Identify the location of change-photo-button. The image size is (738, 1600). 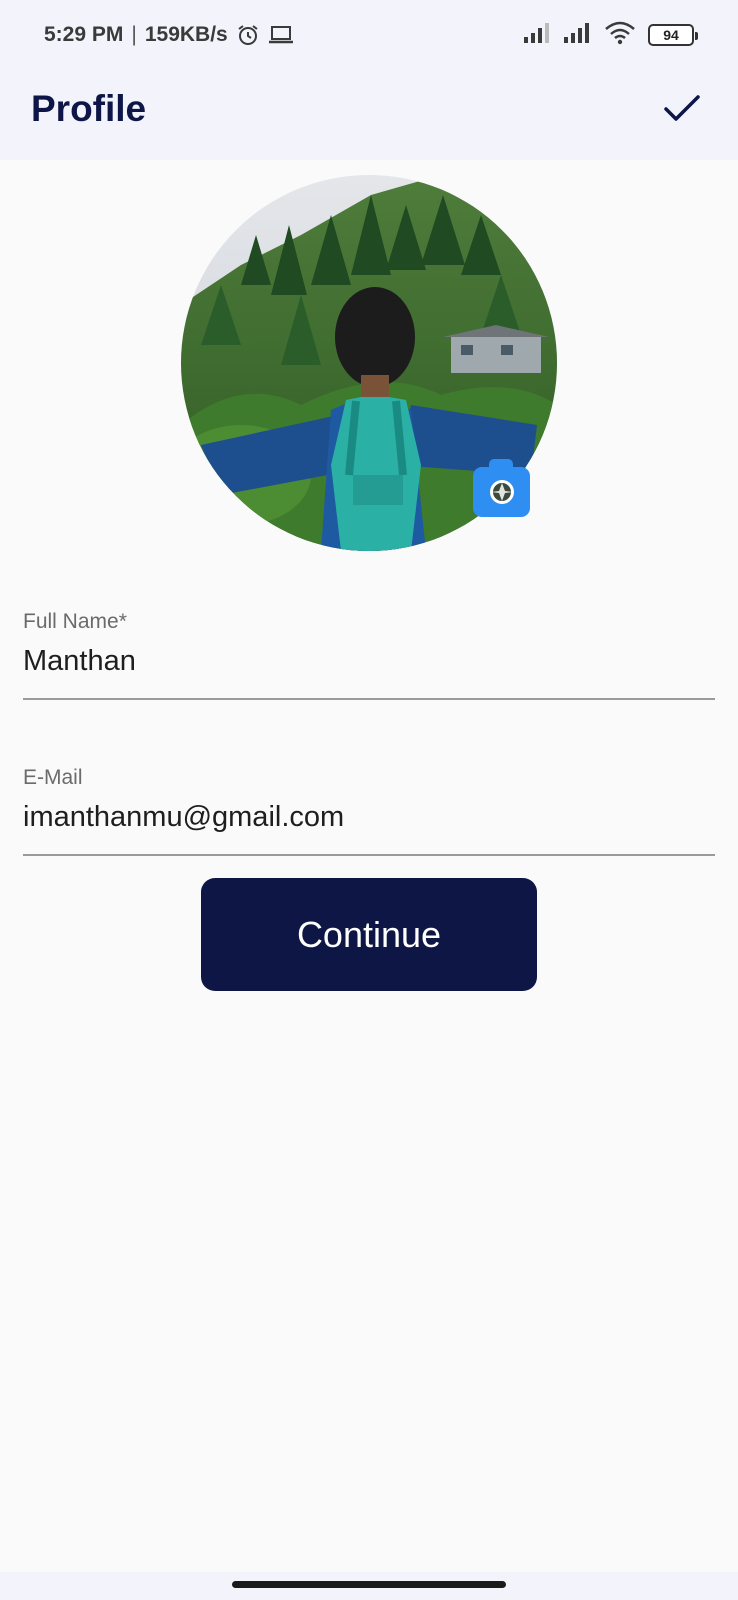
(501, 488).